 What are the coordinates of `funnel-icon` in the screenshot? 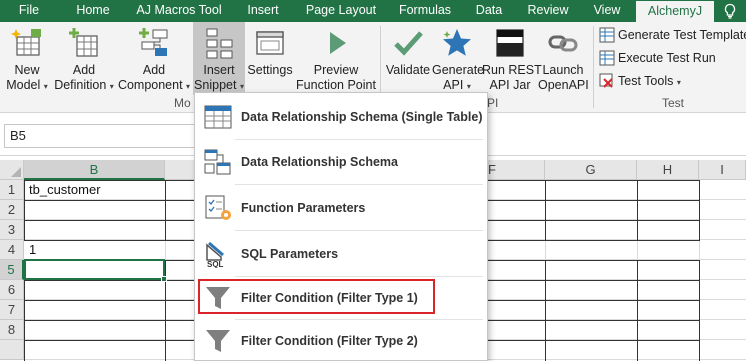 It's located at (218, 341).